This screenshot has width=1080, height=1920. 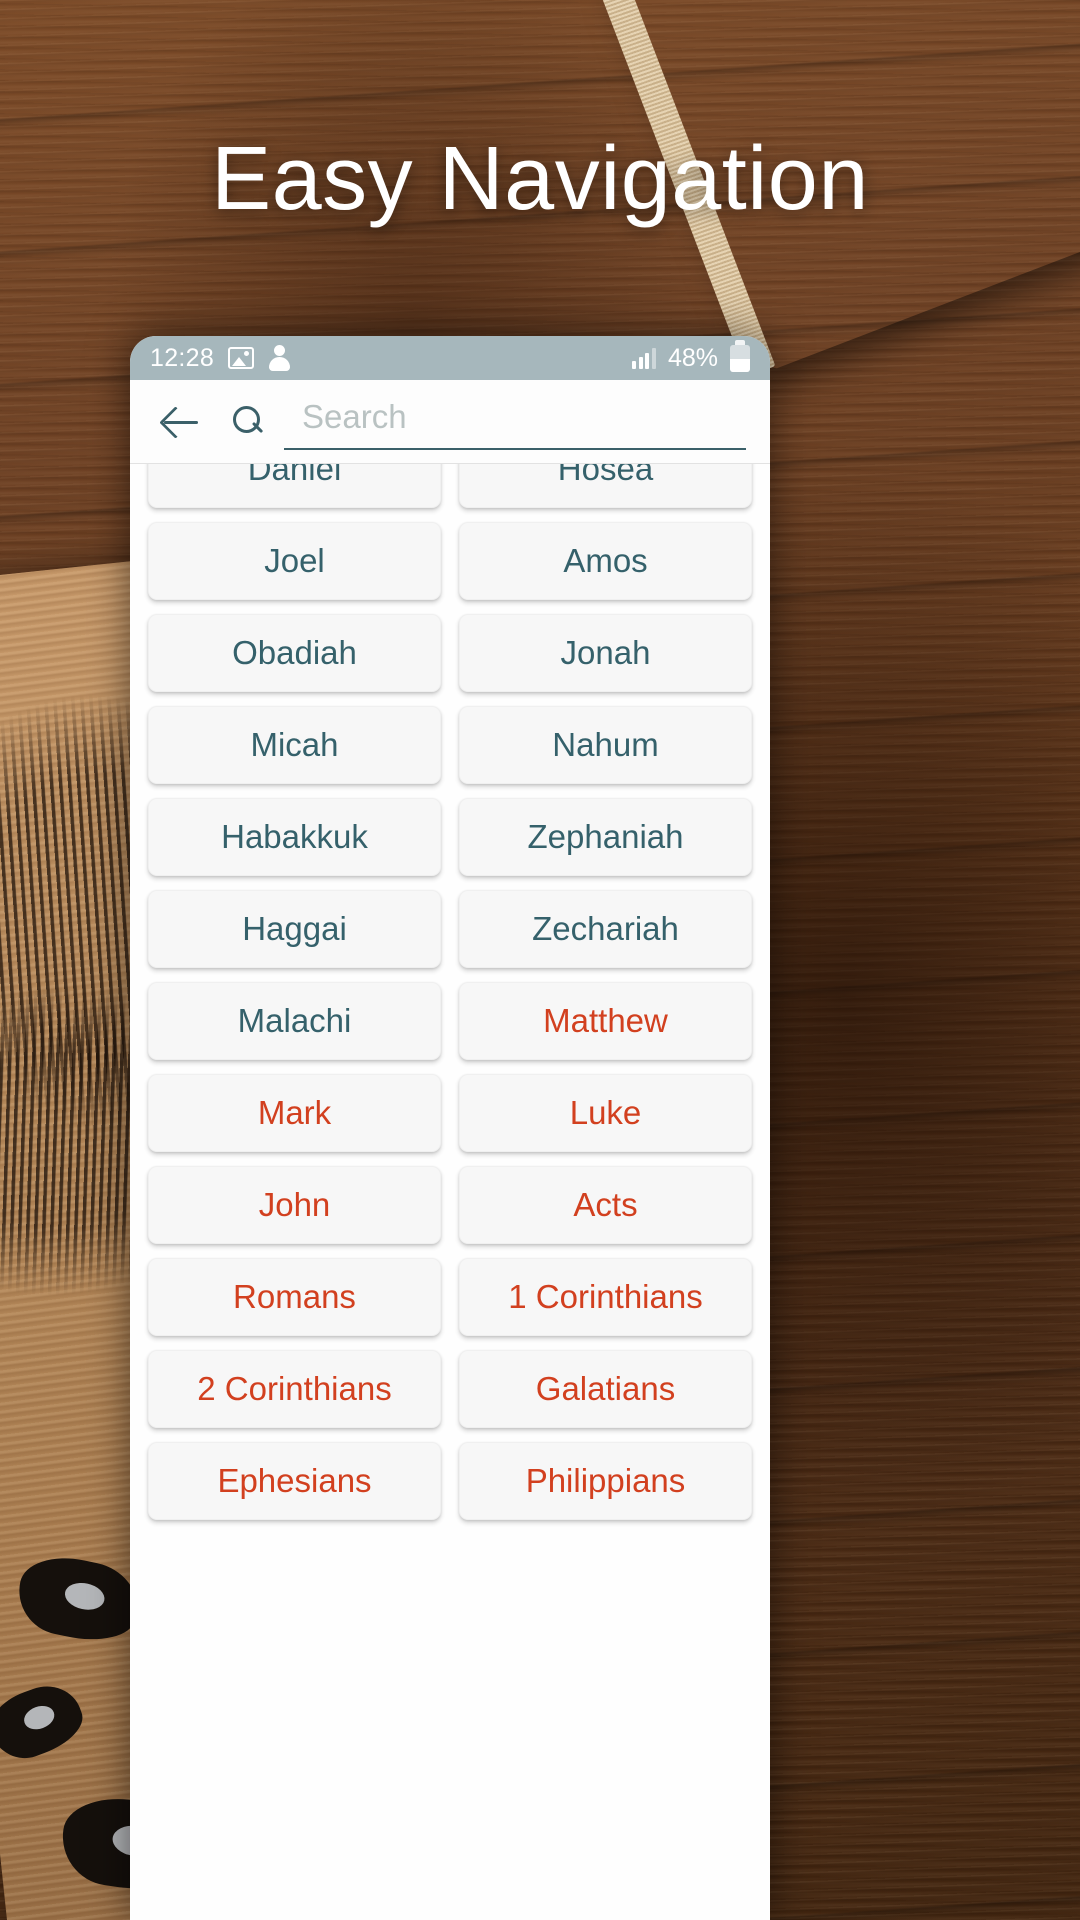 I want to click on book-button: Philippians, so click(x=605, y=1481).